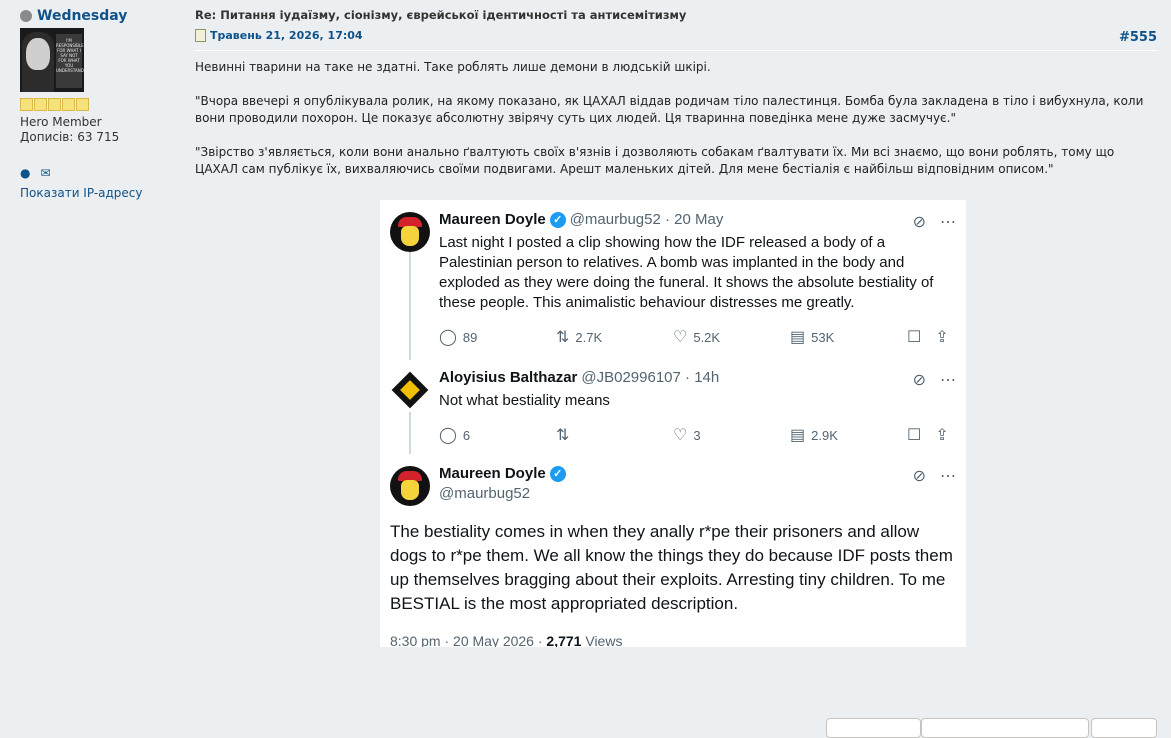  I want to click on repost-button: ⇅ 2.7K, so click(614, 337).